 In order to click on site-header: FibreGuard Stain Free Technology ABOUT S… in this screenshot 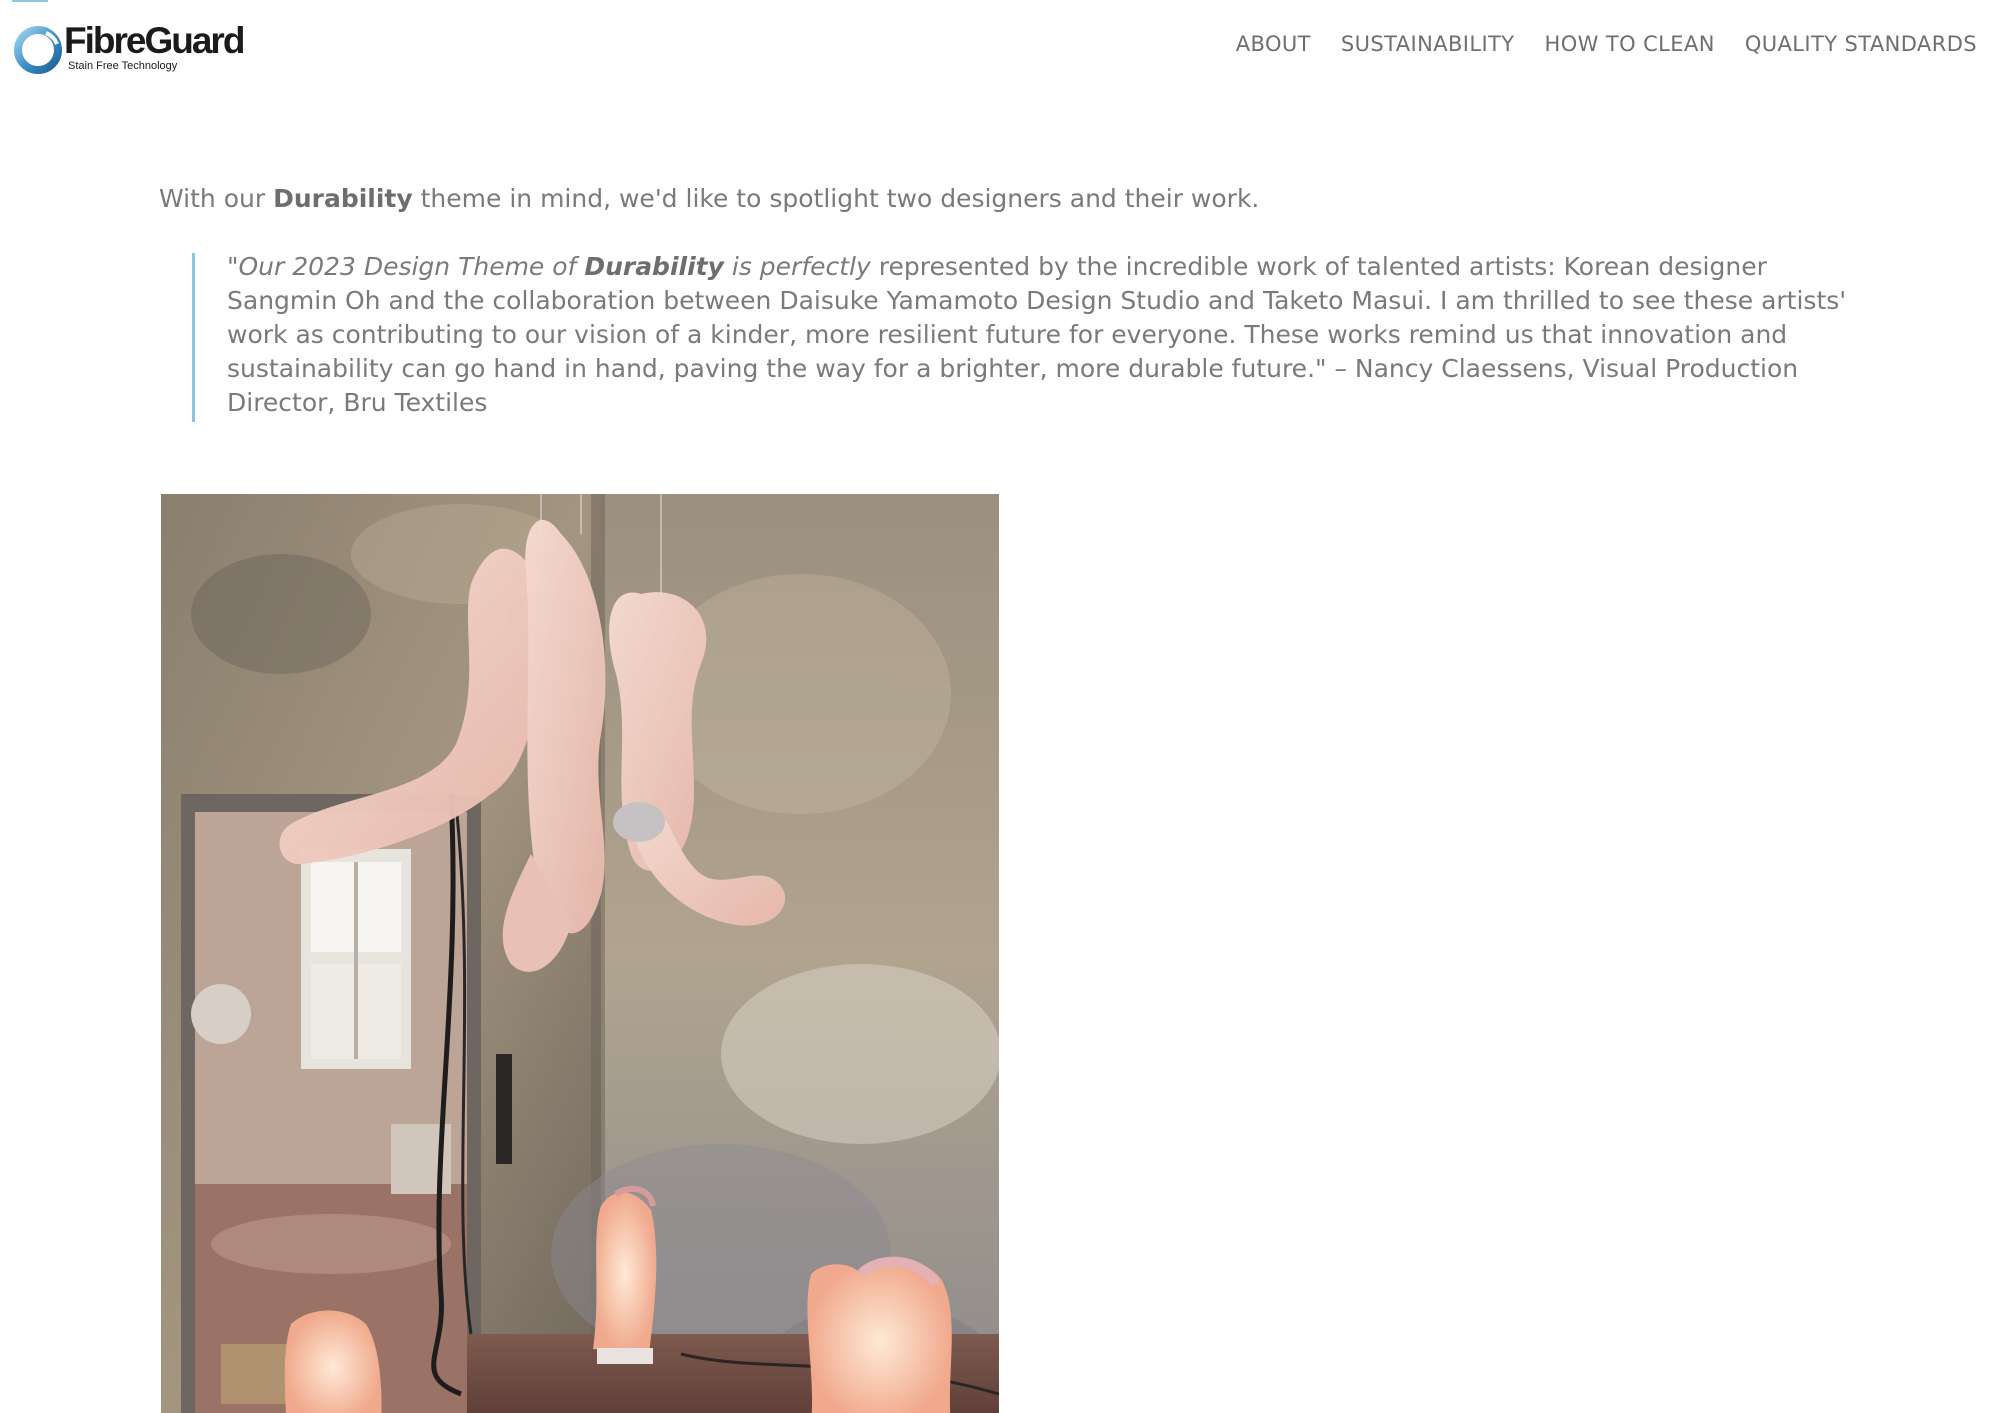, I will do `click(1000, 46)`.